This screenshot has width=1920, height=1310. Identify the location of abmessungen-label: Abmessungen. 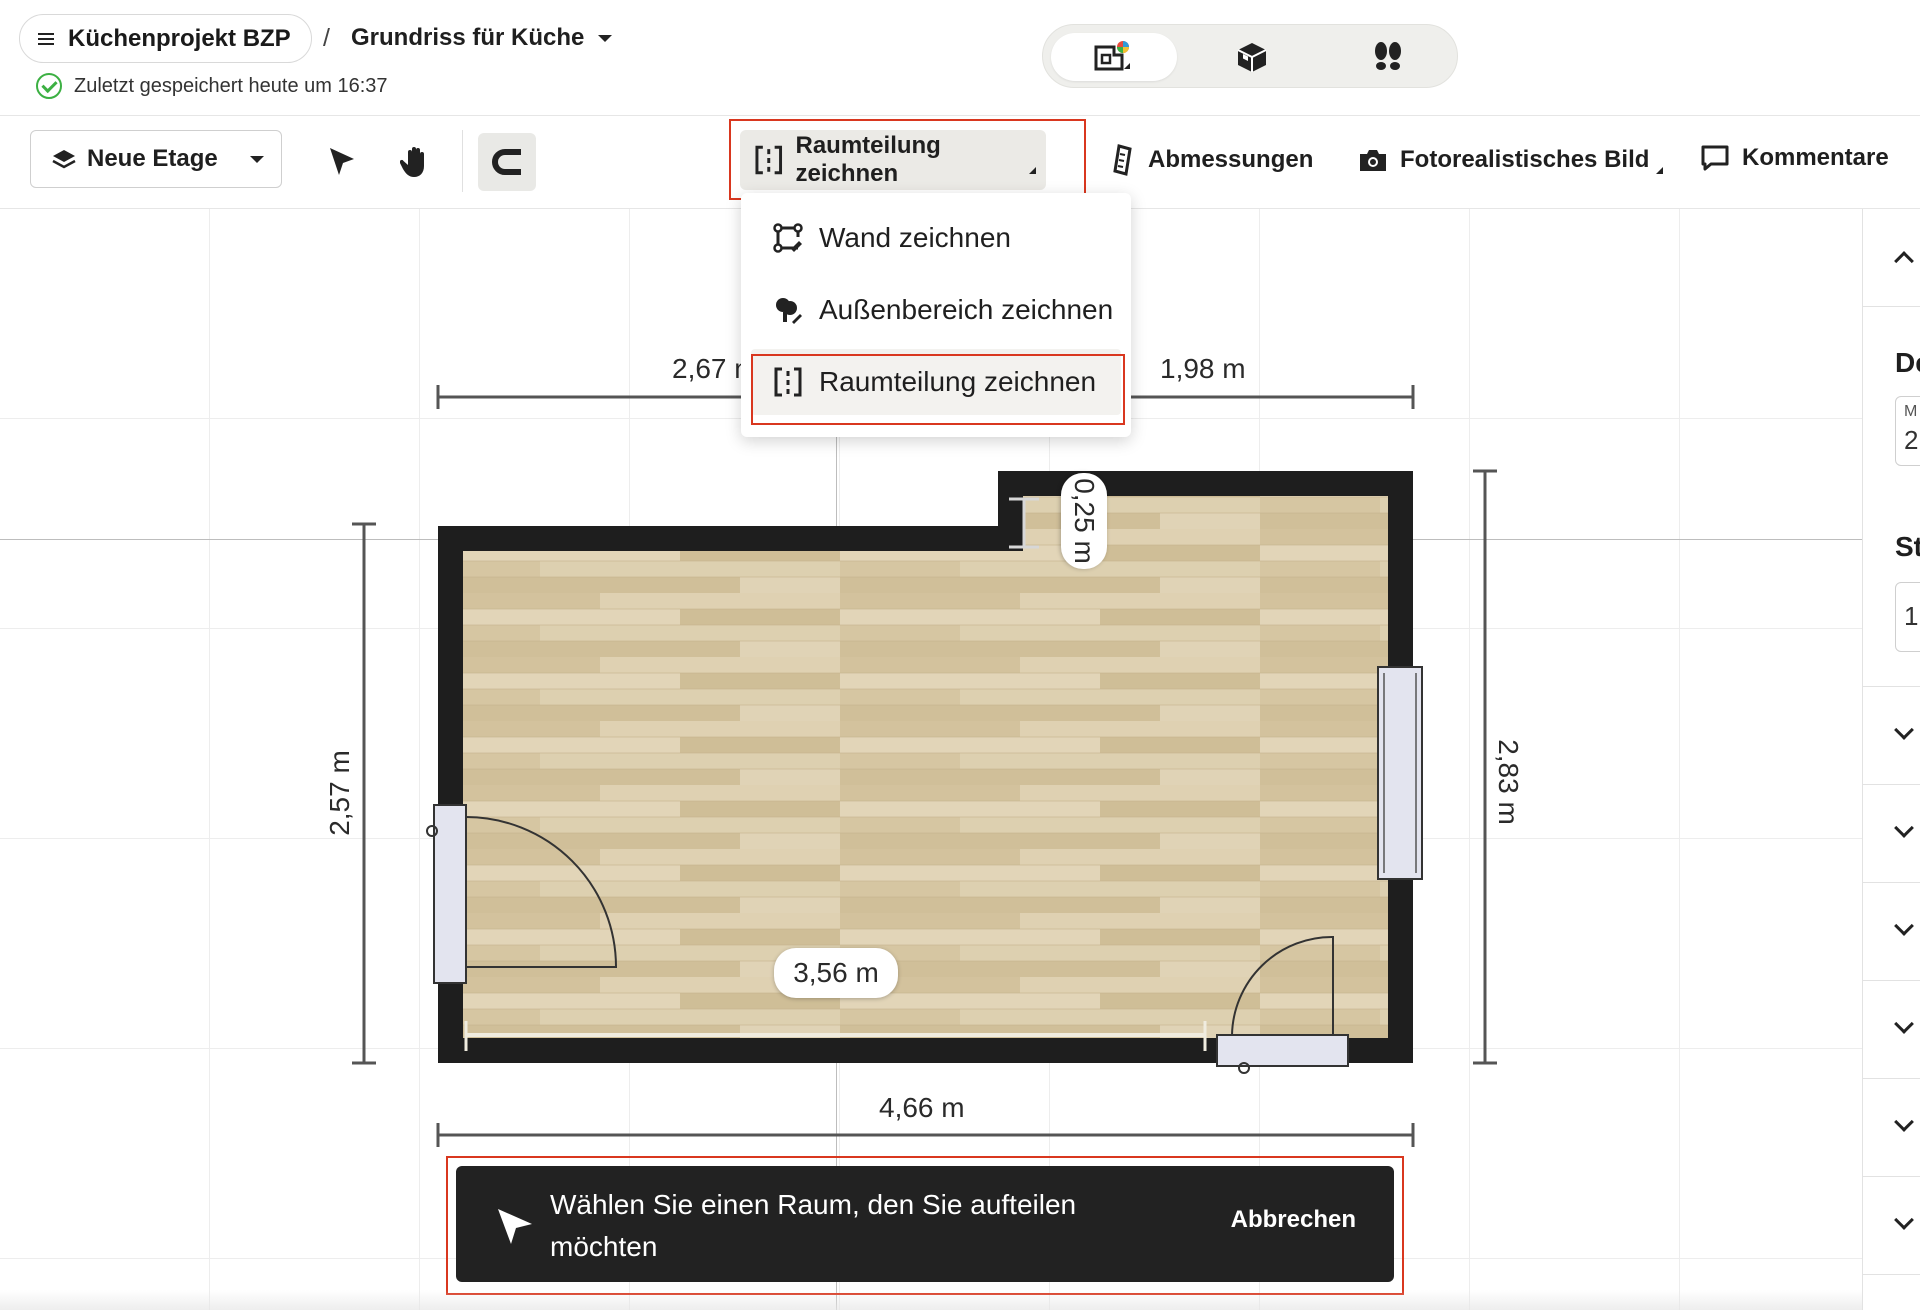
(1231, 159).